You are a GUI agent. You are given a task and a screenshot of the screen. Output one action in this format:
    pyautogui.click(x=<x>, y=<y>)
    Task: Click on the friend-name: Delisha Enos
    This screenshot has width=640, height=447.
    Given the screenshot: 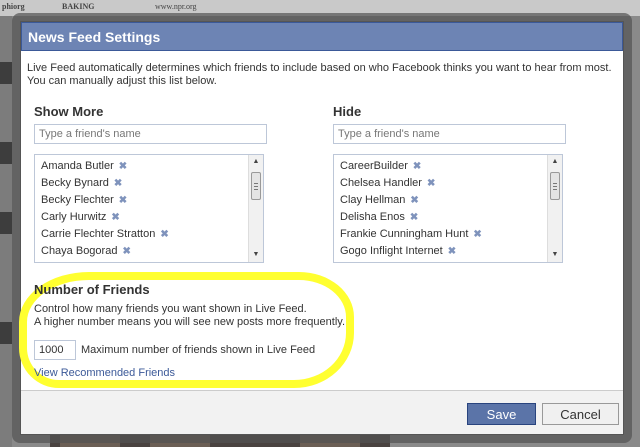 What is the action you would take?
    pyautogui.click(x=372, y=217)
    